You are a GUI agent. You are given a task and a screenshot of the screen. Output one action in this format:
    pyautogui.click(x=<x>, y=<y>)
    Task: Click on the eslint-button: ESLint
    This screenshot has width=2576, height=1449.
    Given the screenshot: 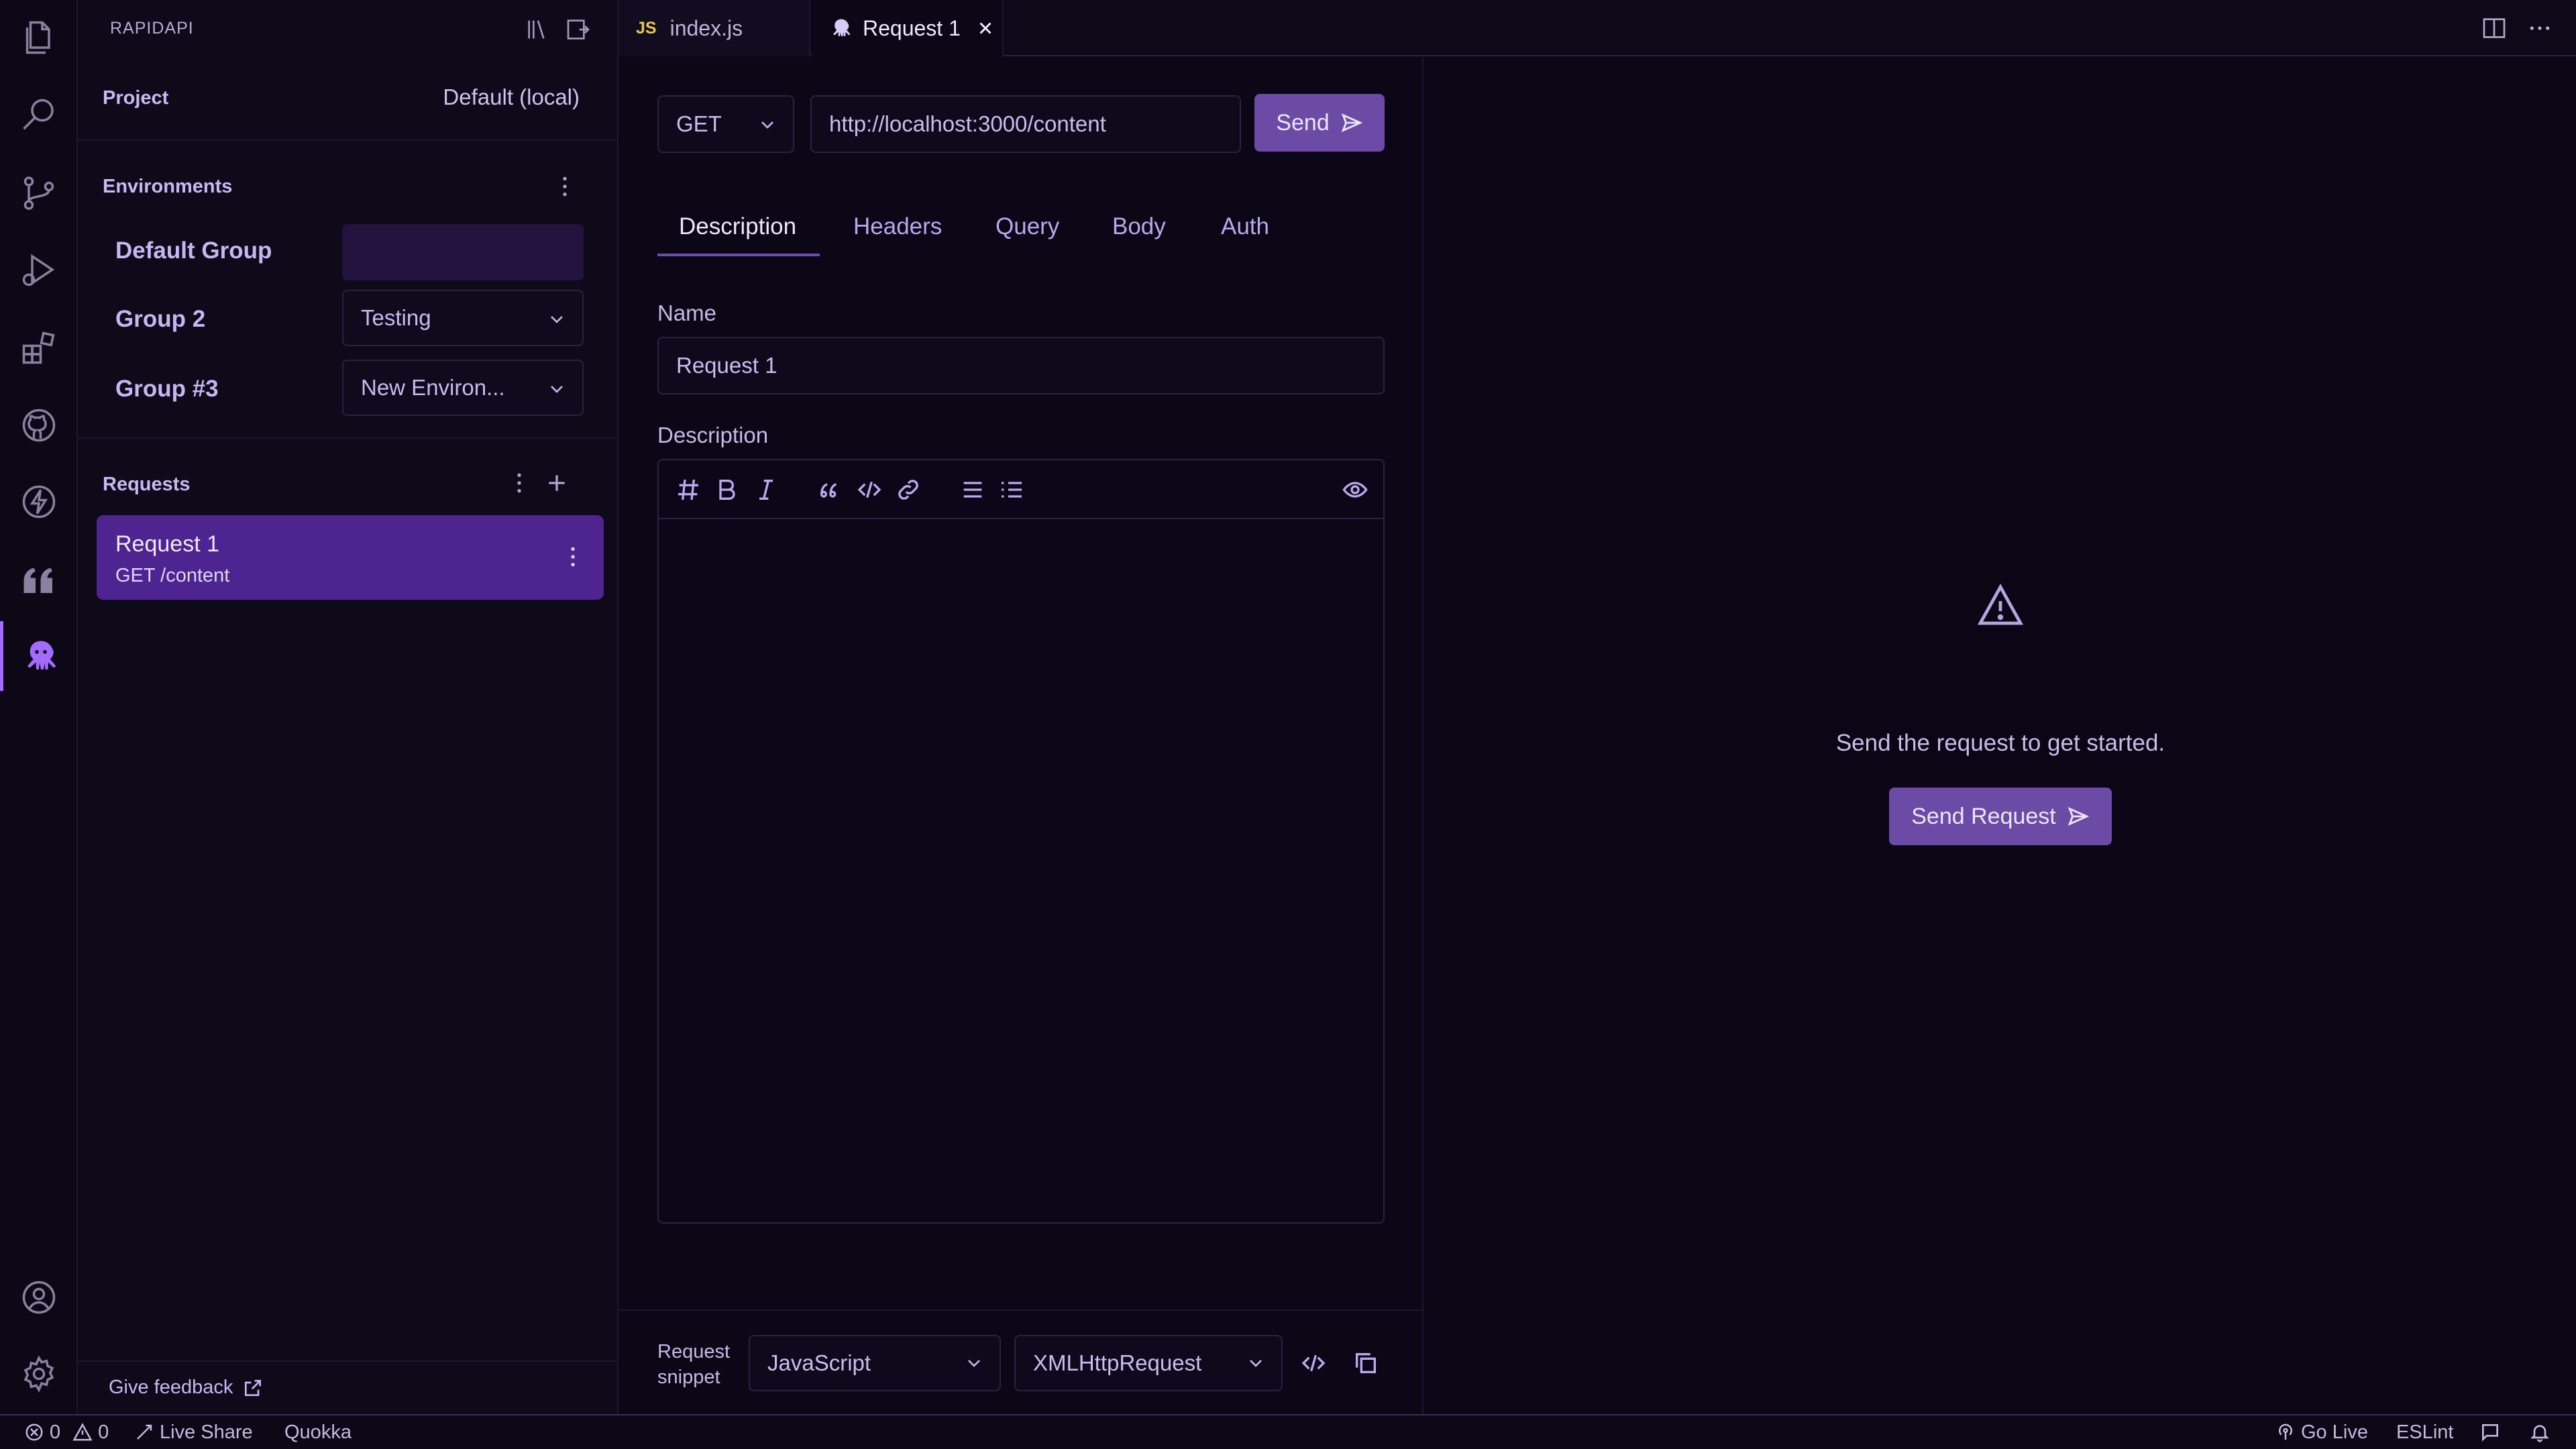 What is the action you would take?
    pyautogui.click(x=2424, y=1432)
    